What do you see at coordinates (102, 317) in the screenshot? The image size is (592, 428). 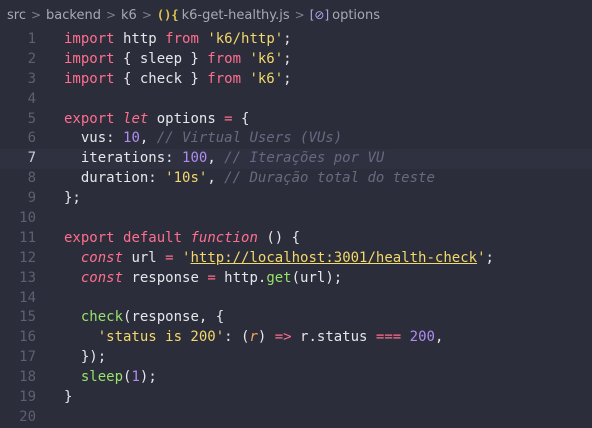 I see `code-token: check` at bounding box center [102, 317].